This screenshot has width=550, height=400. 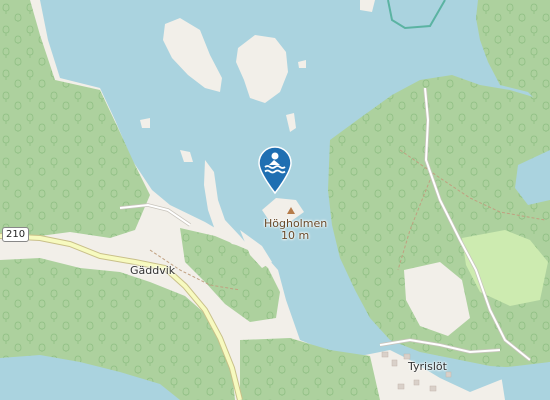 What do you see at coordinates (525, 381) in the screenshot?
I see `water-east-small` at bounding box center [525, 381].